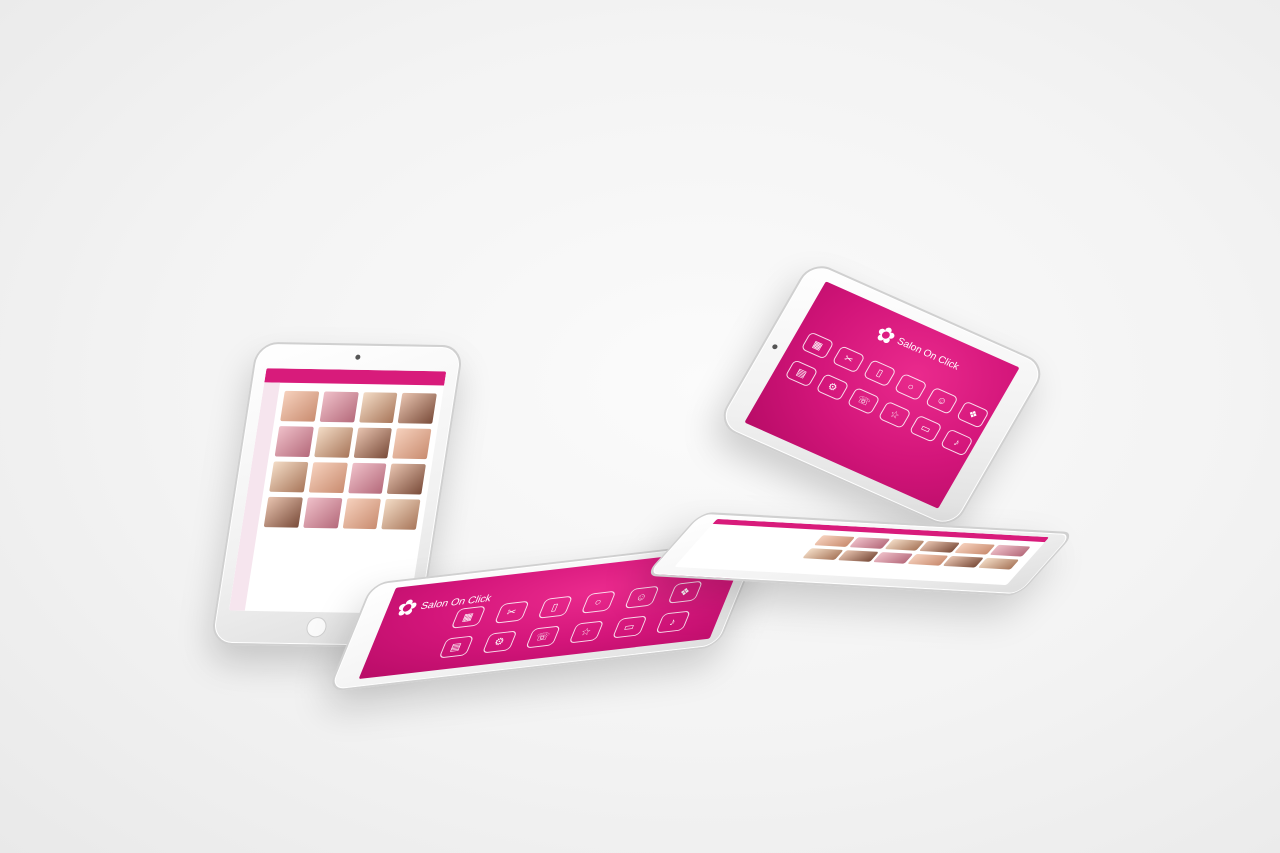 Image resolution: width=1280 pixels, height=853 pixels. I want to click on catalog-screen, so click(337, 491).